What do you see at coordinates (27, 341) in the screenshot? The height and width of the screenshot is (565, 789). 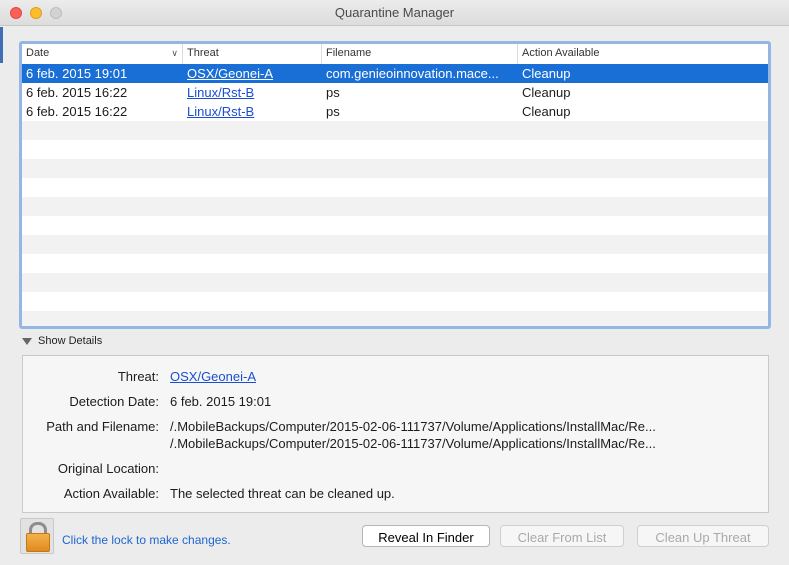 I see `disclosure-triangle-icon` at bounding box center [27, 341].